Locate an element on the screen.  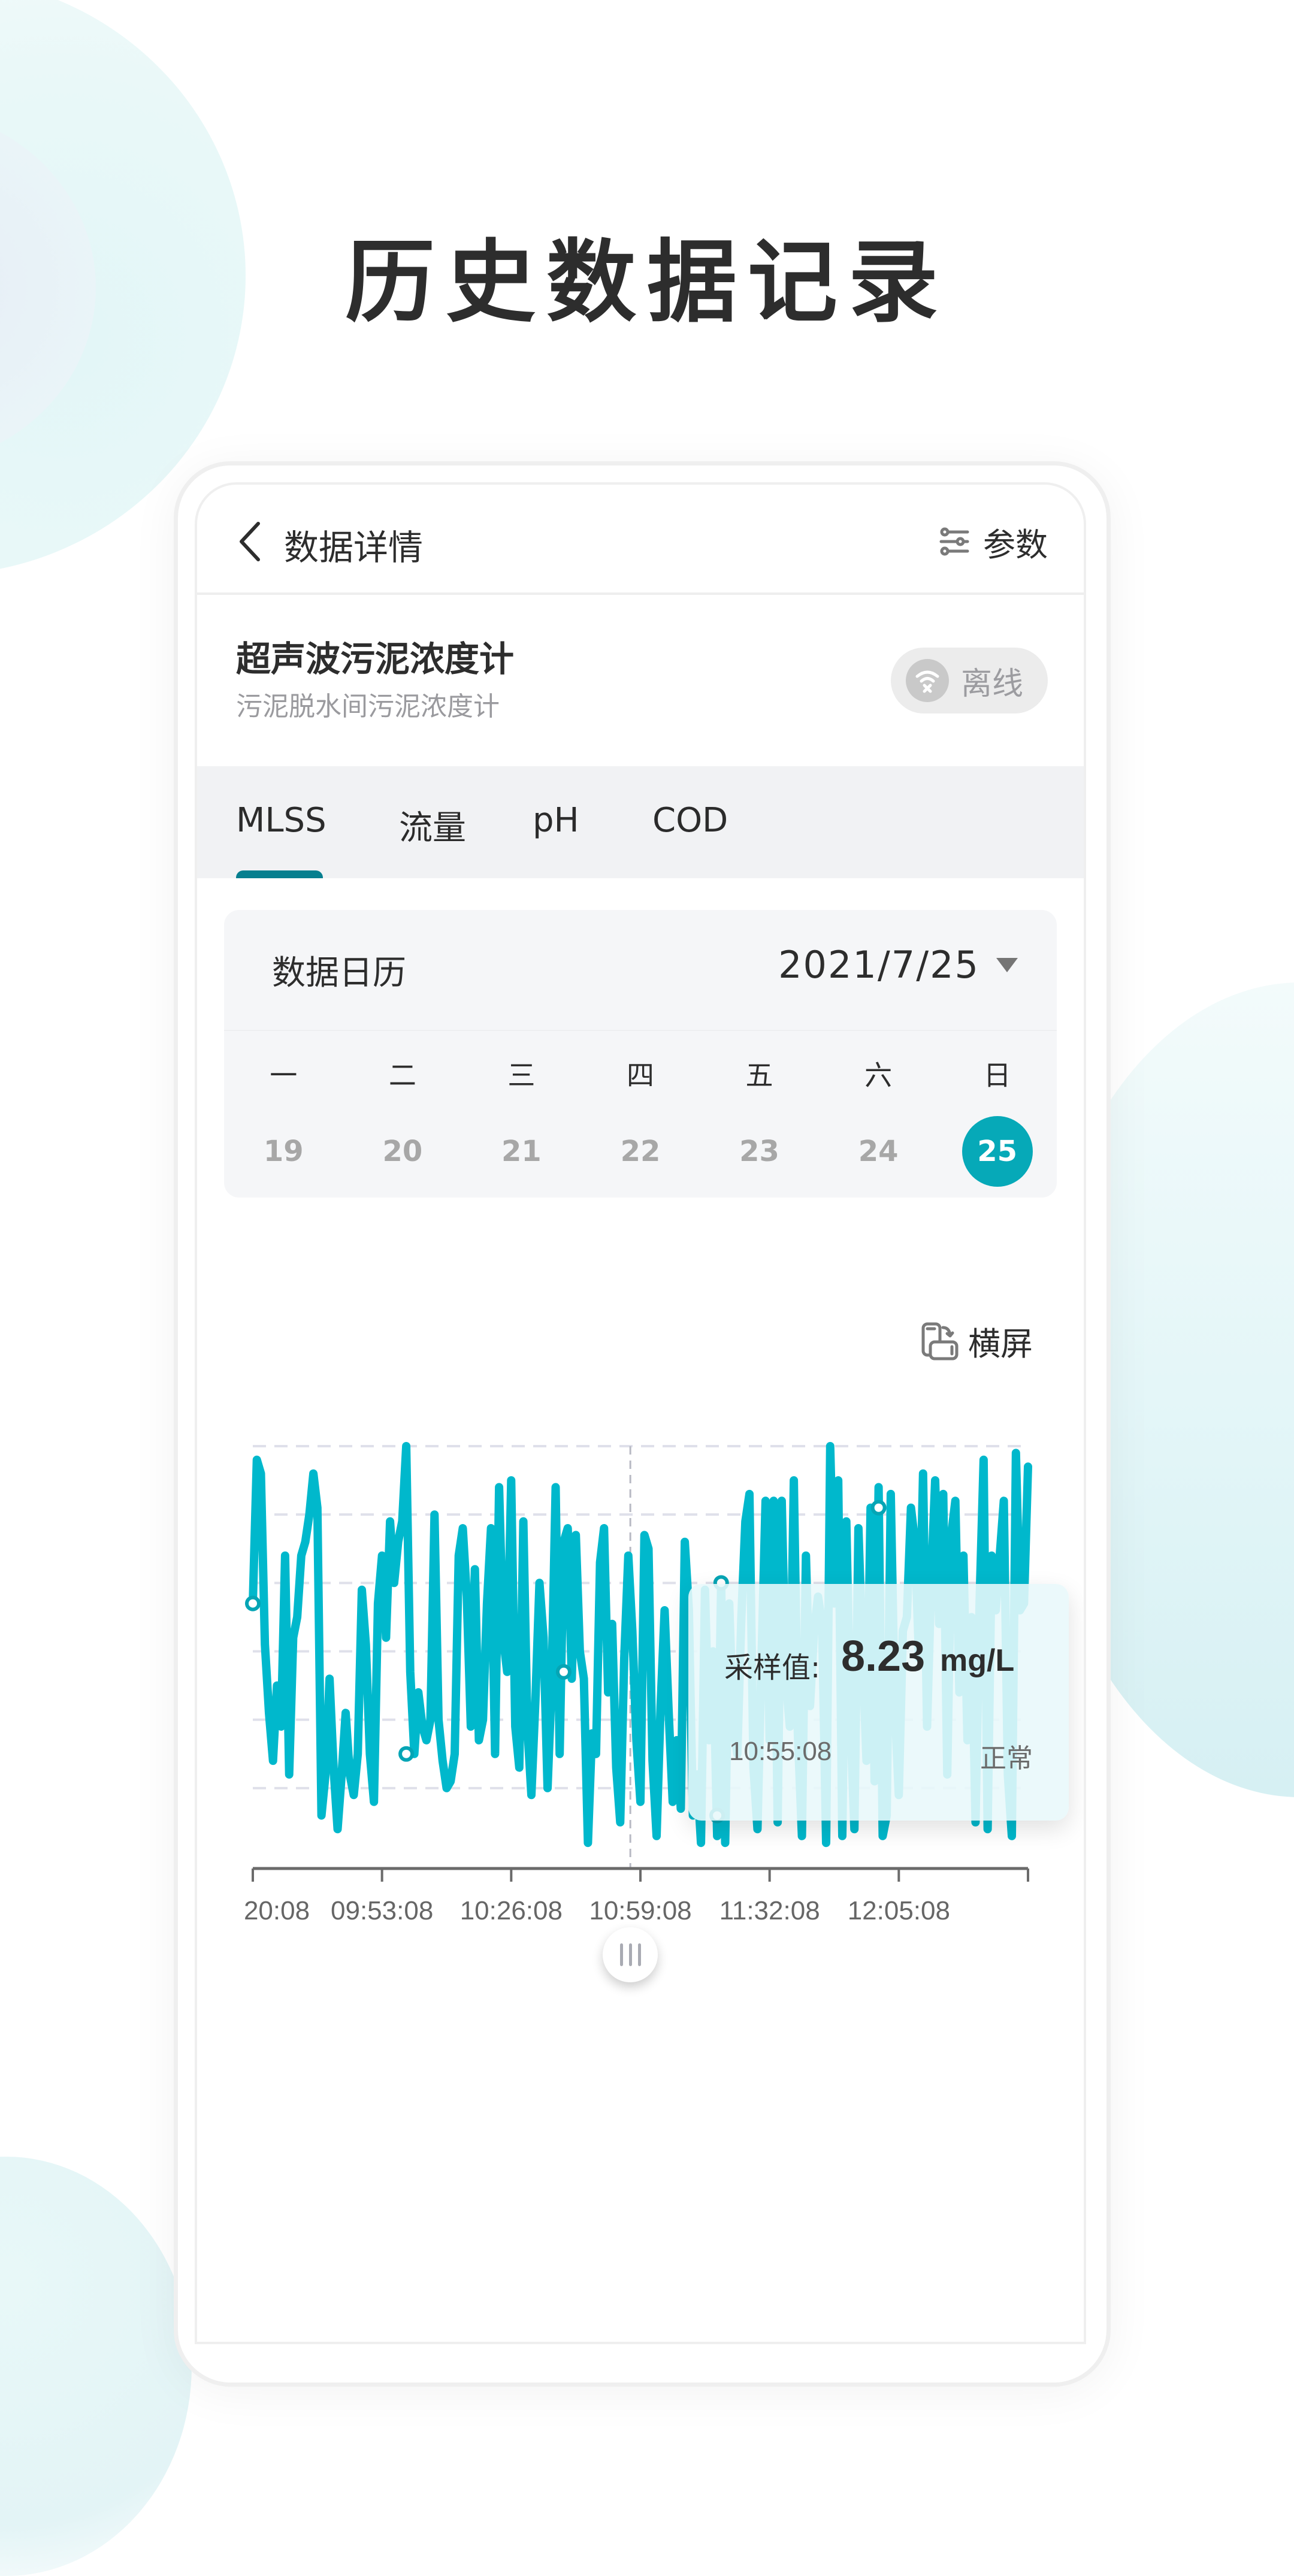
x-tick-label: 09:53:08 is located at coordinates (382, 1910).